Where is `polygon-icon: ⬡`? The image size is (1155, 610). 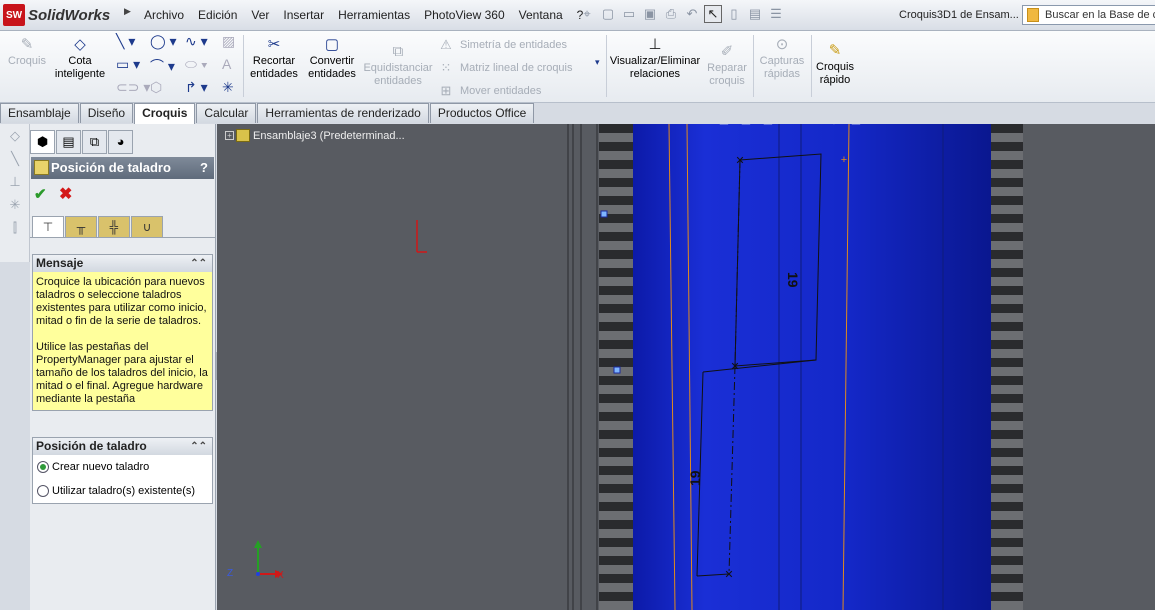 polygon-icon: ⬡ is located at coordinates (156, 87).